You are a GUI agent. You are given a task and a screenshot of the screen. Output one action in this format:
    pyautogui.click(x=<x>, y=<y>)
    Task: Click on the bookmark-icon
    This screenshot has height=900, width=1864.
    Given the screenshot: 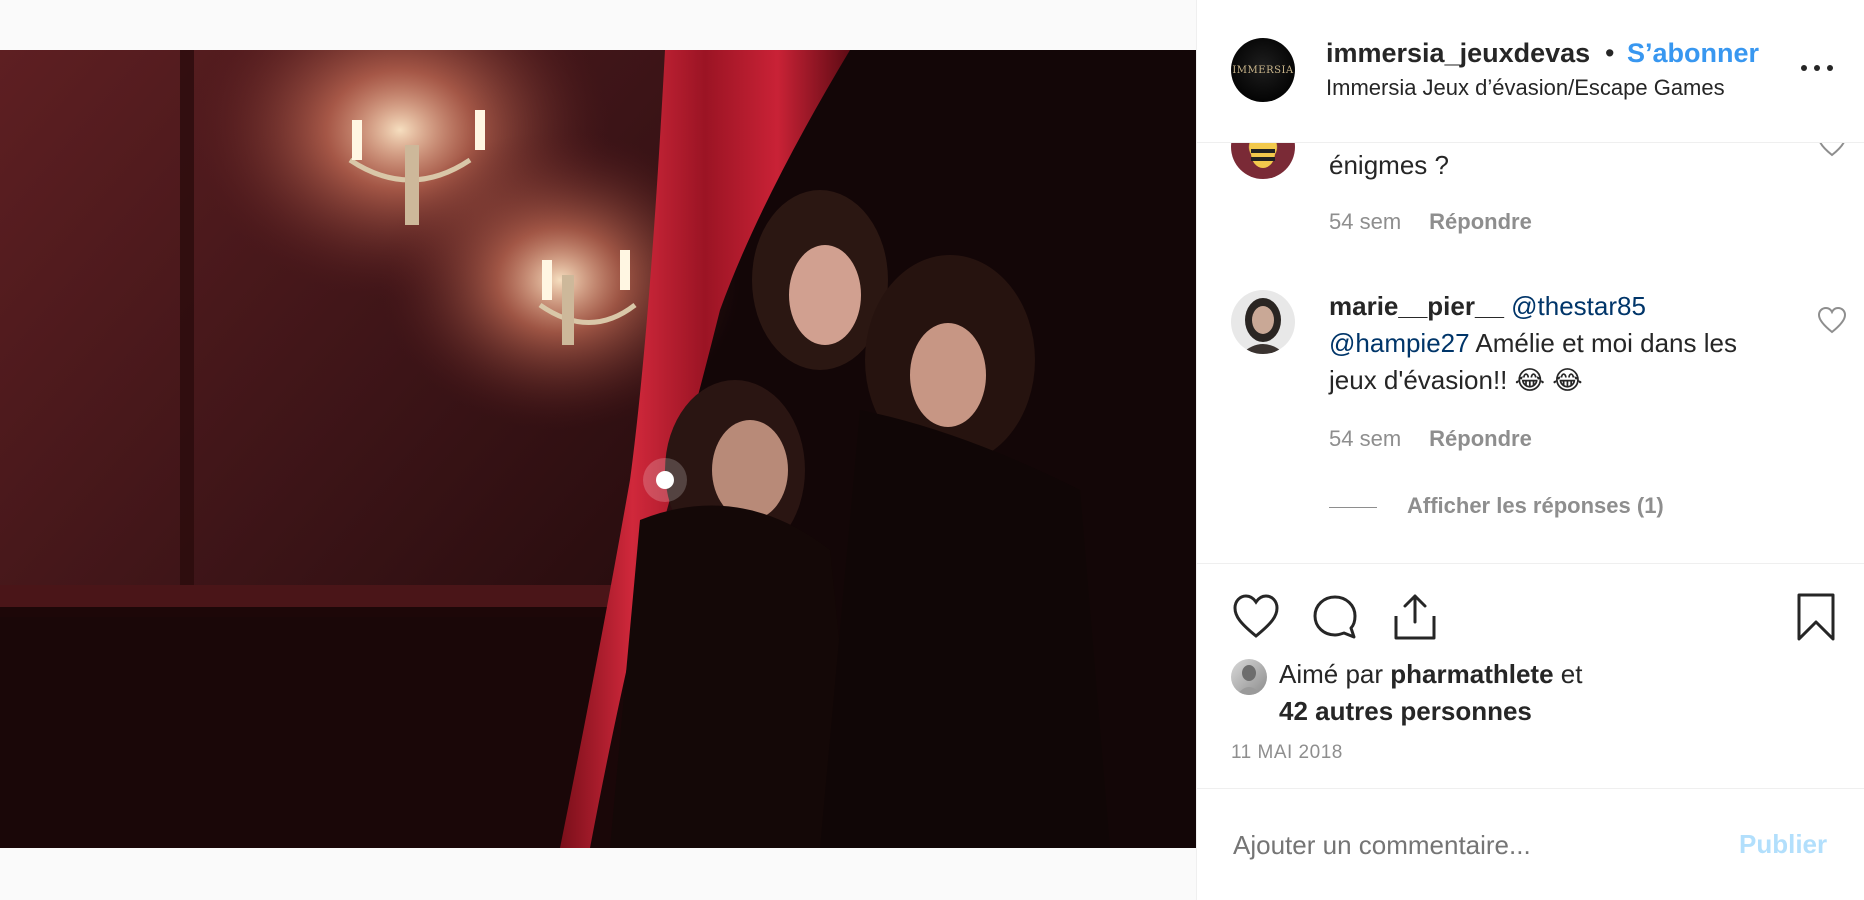 What is the action you would take?
    pyautogui.click(x=1816, y=617)
    